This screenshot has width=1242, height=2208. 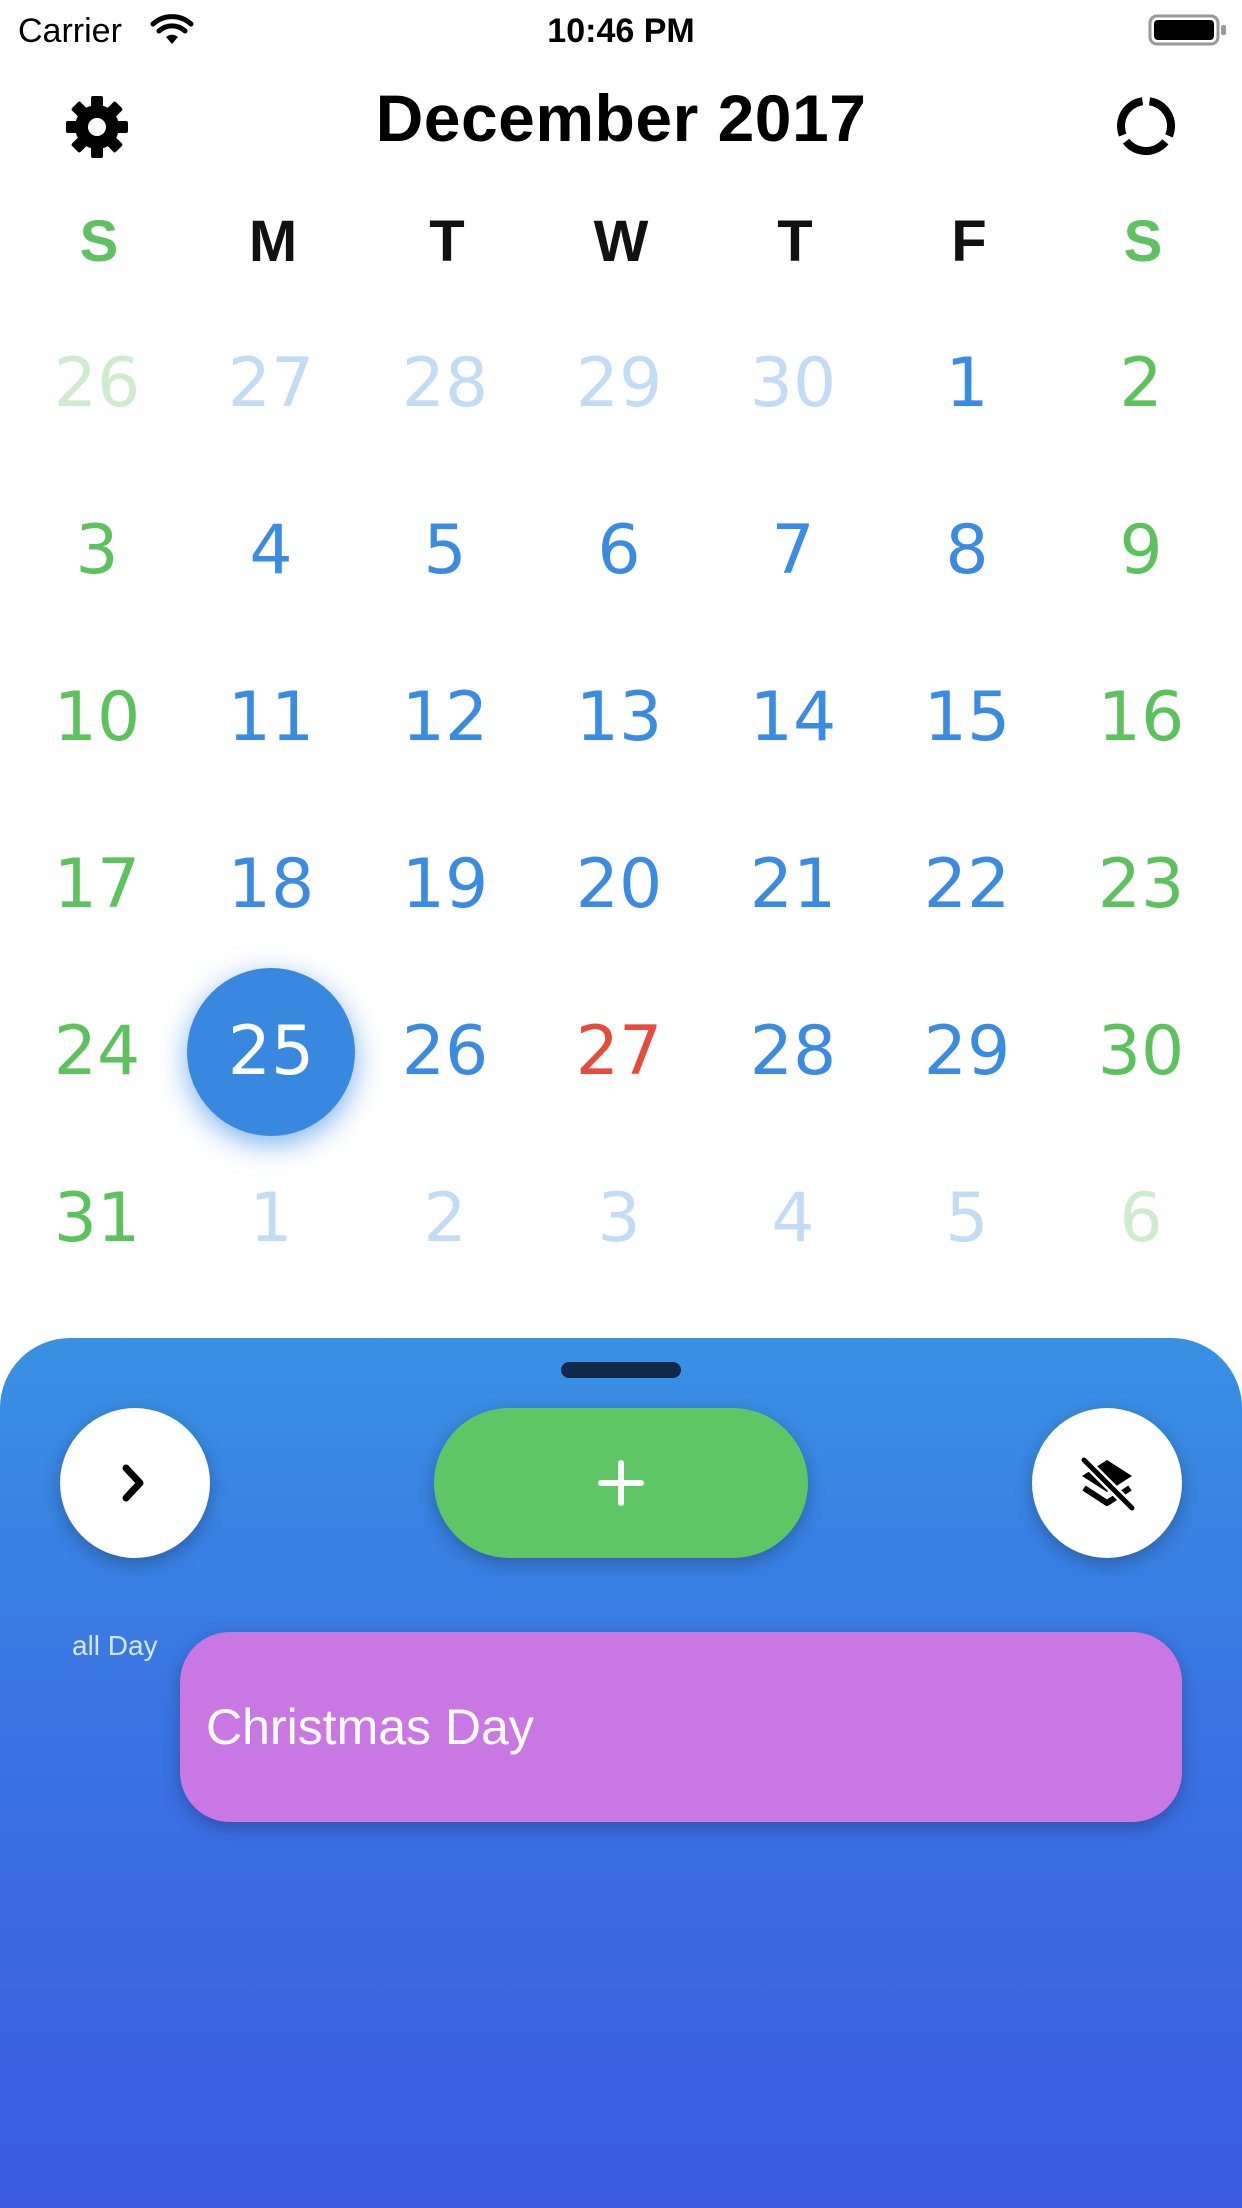 I want to click on day-cell: 24, so click(x=97, y=1051).